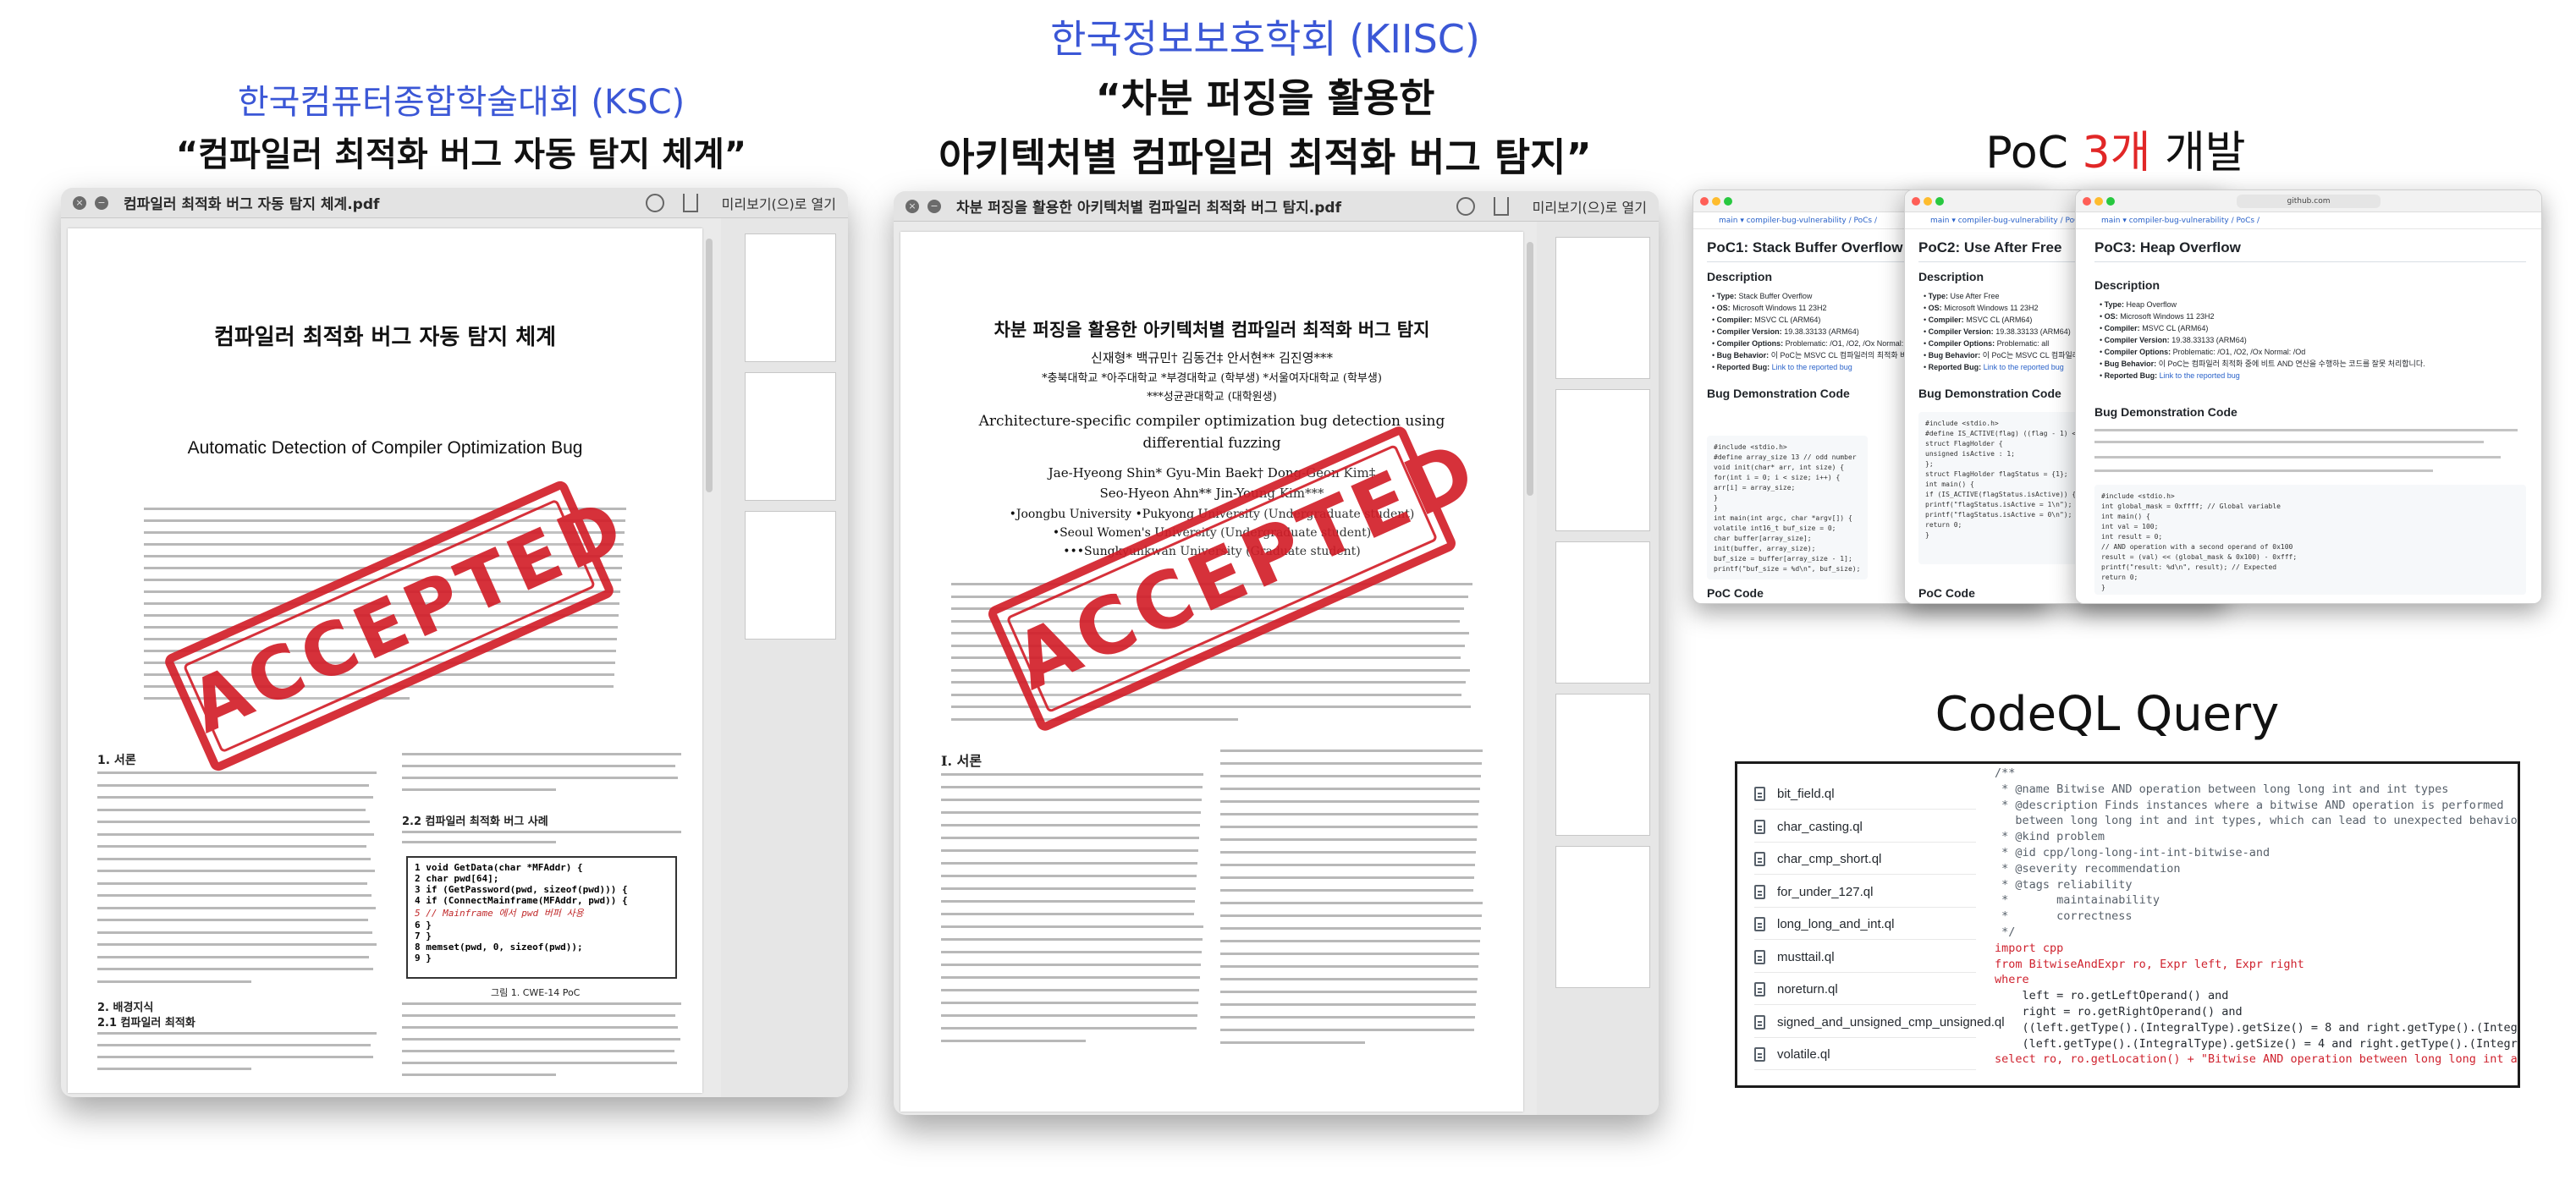 This screenshot has width=2576, height=1197. I want to click on code-line: struct FlagHolder flagStatus = {1};, so click(1996, 474).